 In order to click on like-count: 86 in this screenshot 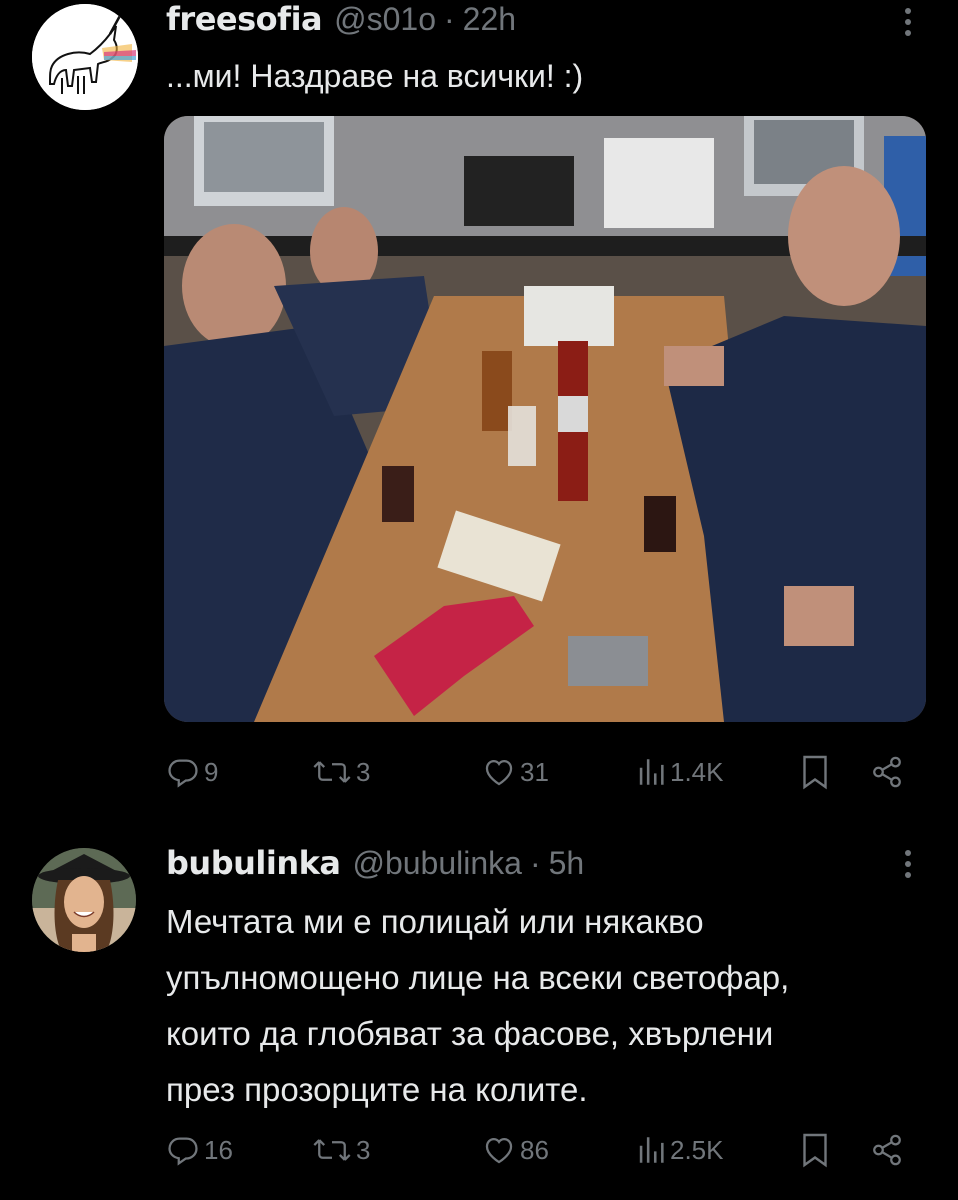, I will do `click(534, 1149)`.